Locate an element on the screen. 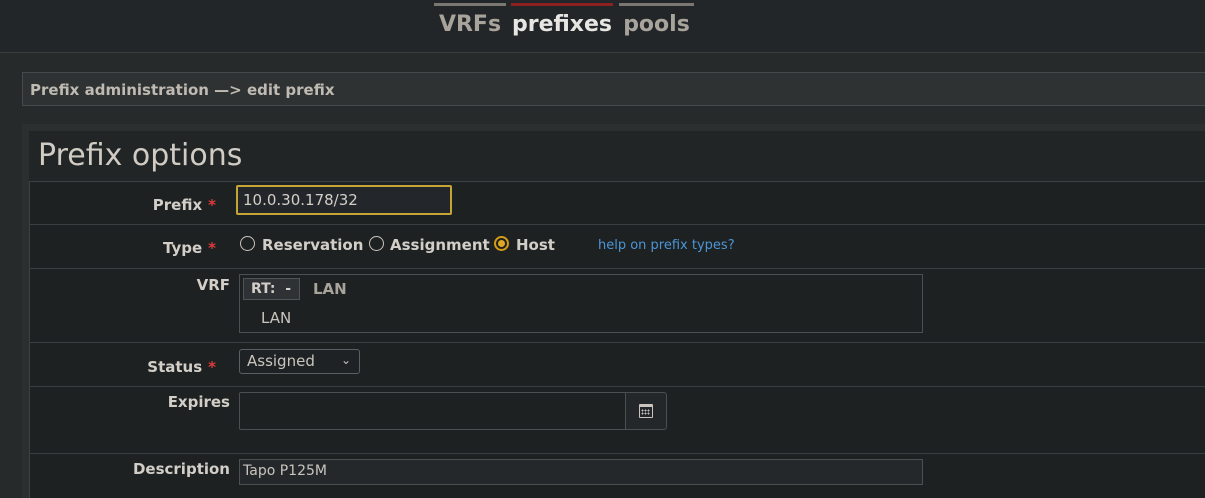  expires-input is located at coordinates (432, 411).